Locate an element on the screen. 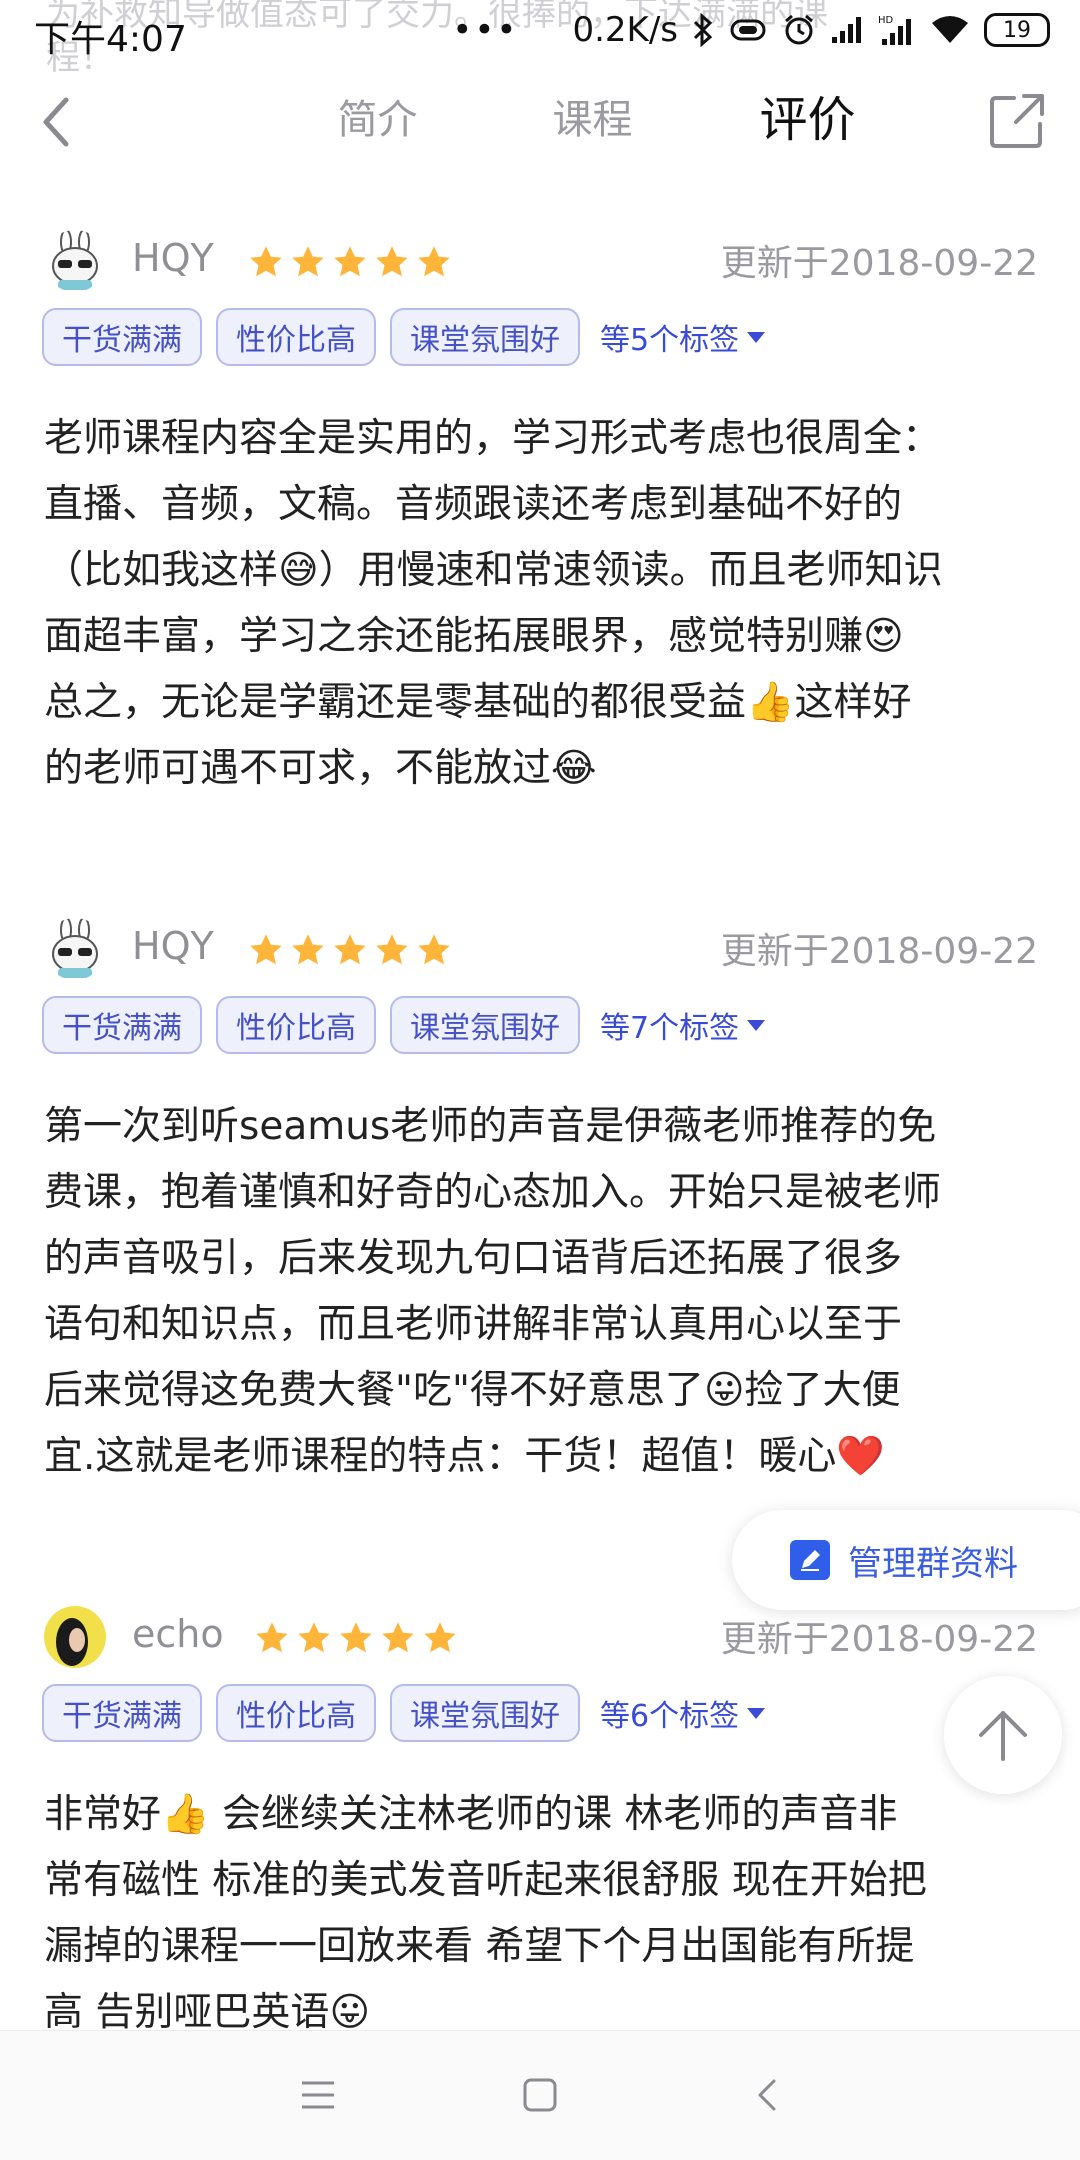  more-tags-toggle: 等5个标签 is located at coordinates (683, 337).